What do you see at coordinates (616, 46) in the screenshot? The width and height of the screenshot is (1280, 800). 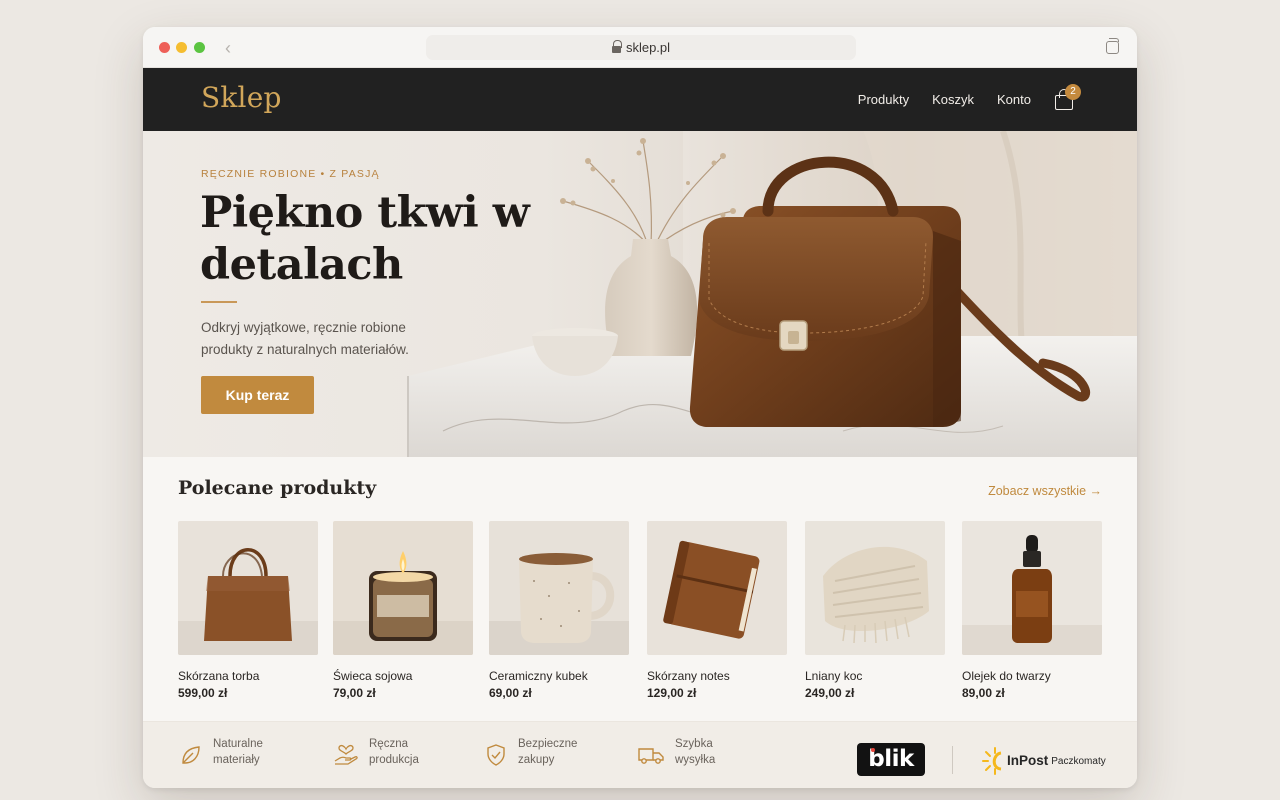 I see `lock-icon` at bounding box center [616, 46].